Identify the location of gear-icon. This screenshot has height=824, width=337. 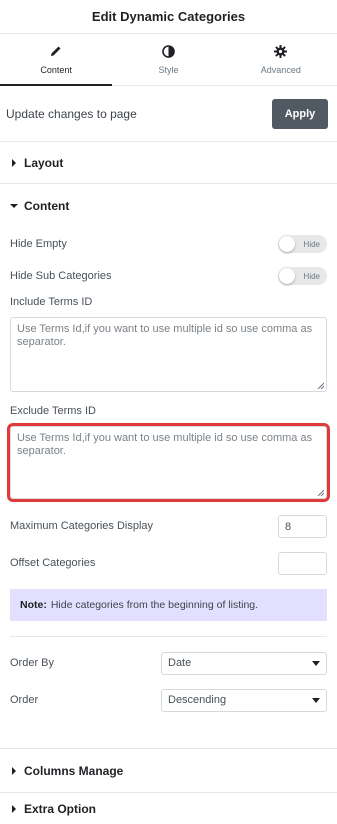
(281, 51).